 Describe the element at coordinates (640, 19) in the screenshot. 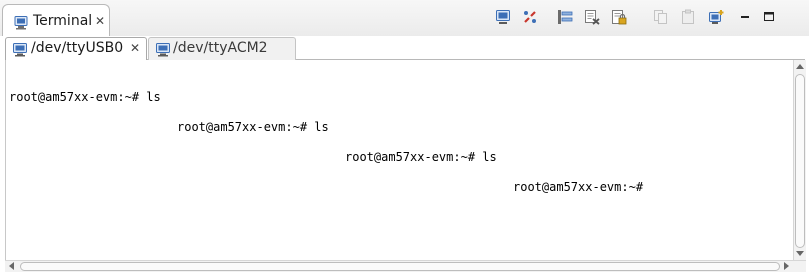

I see `view-toolbar` at that location.